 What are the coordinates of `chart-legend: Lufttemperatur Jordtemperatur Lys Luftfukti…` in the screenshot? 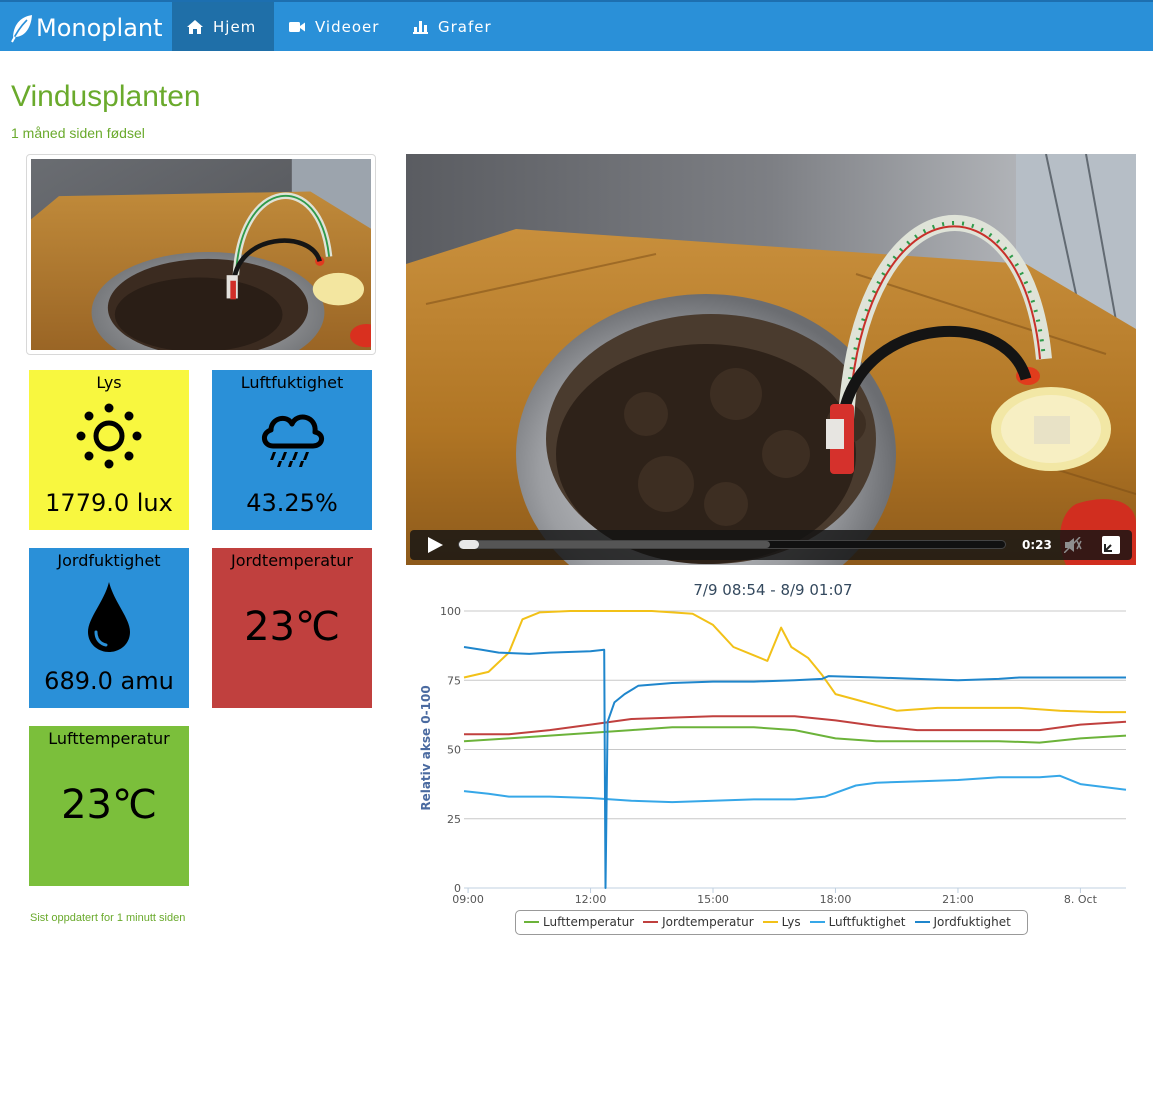 It's located at (771, 922).